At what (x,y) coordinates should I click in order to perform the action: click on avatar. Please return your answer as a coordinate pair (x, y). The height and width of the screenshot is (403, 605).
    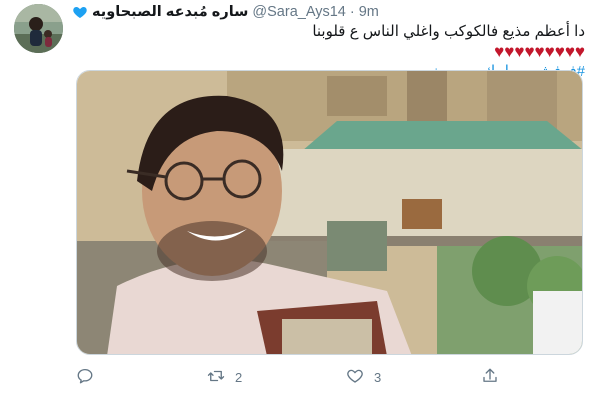
    Looking at the image, I should click on (38, 28).